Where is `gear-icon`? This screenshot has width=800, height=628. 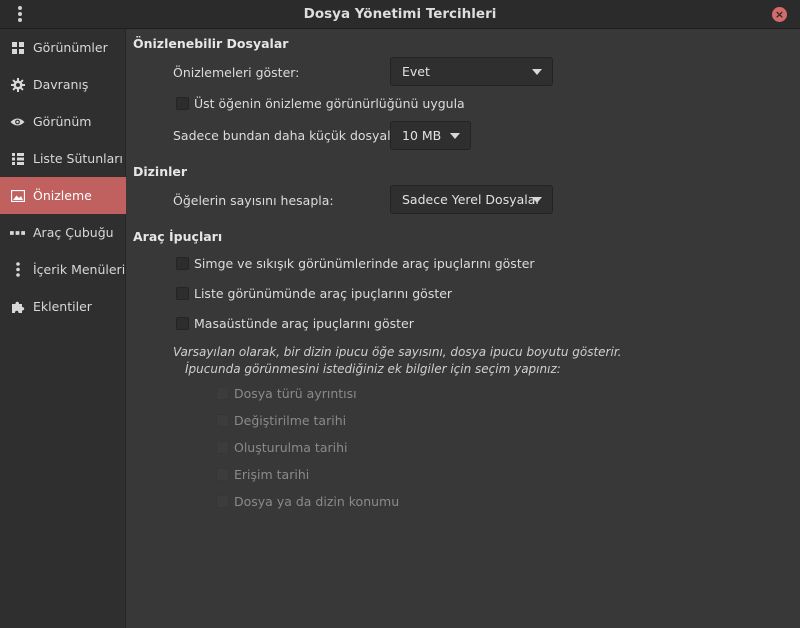
gear-icon is located at coordinates (17, 84).